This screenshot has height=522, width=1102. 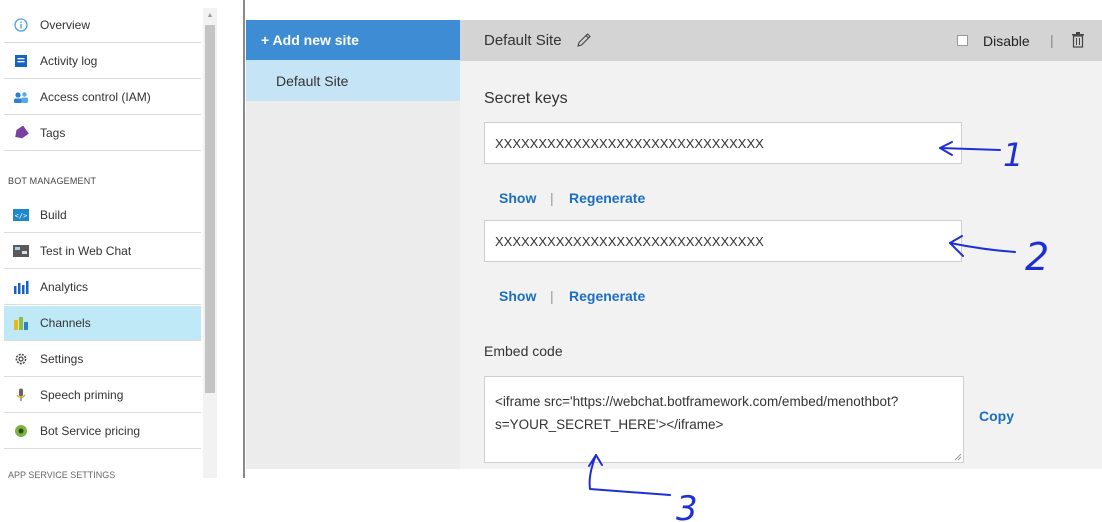 I want to click on nav-item-tags: Tags, so click(x=102, y=133).